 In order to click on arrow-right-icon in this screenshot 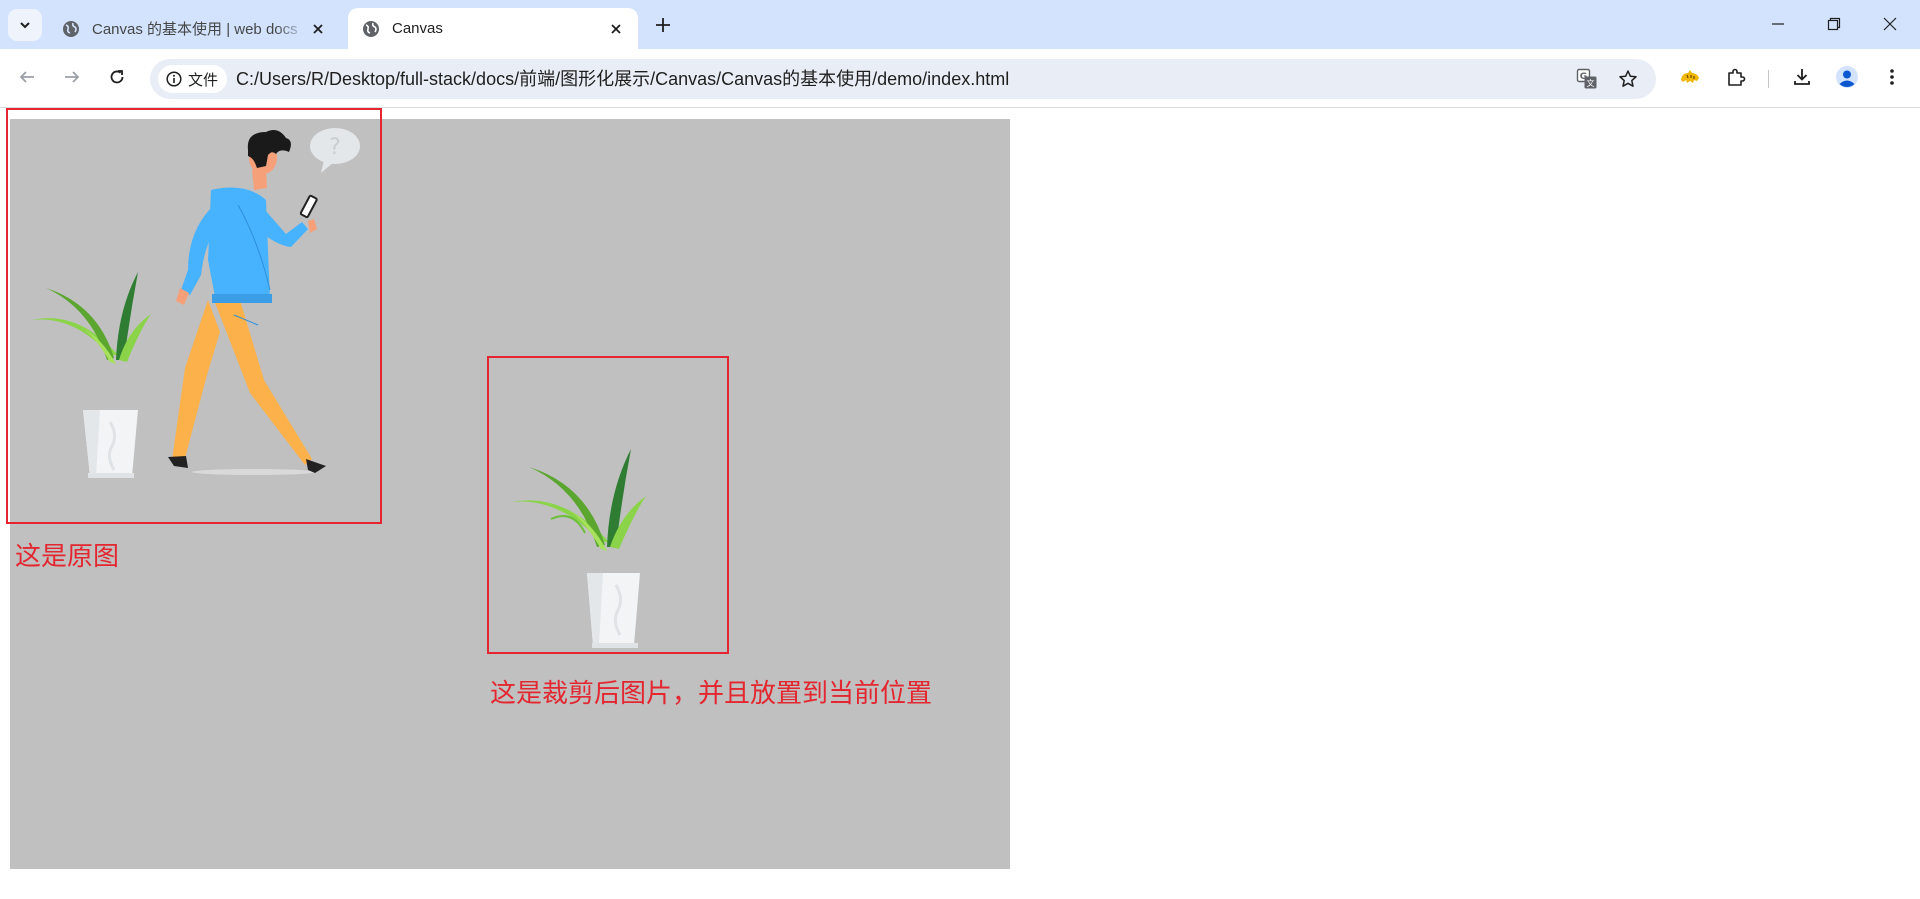, I will do `click(72, 77)`.